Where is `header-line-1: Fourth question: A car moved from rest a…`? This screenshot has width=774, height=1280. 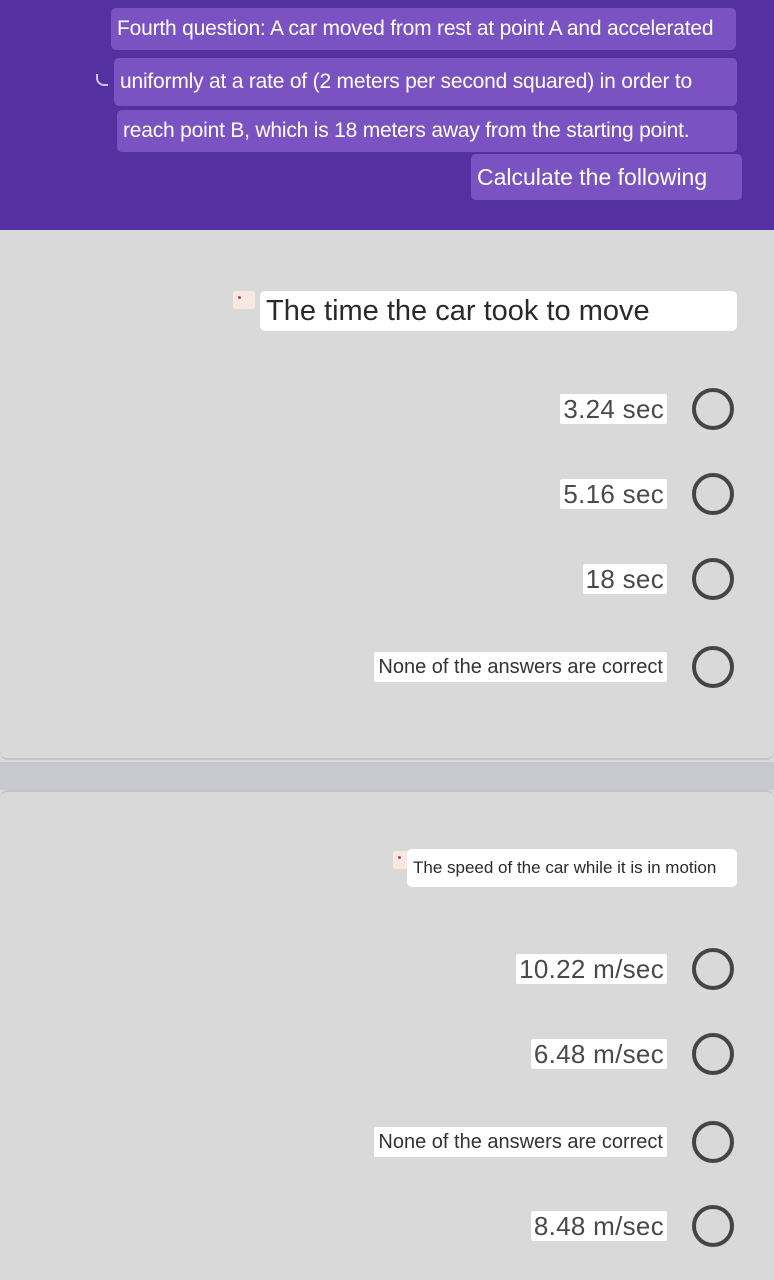 header-line-1: Fourth question: A car moved from rest a… is located at coordinates (423, 29).